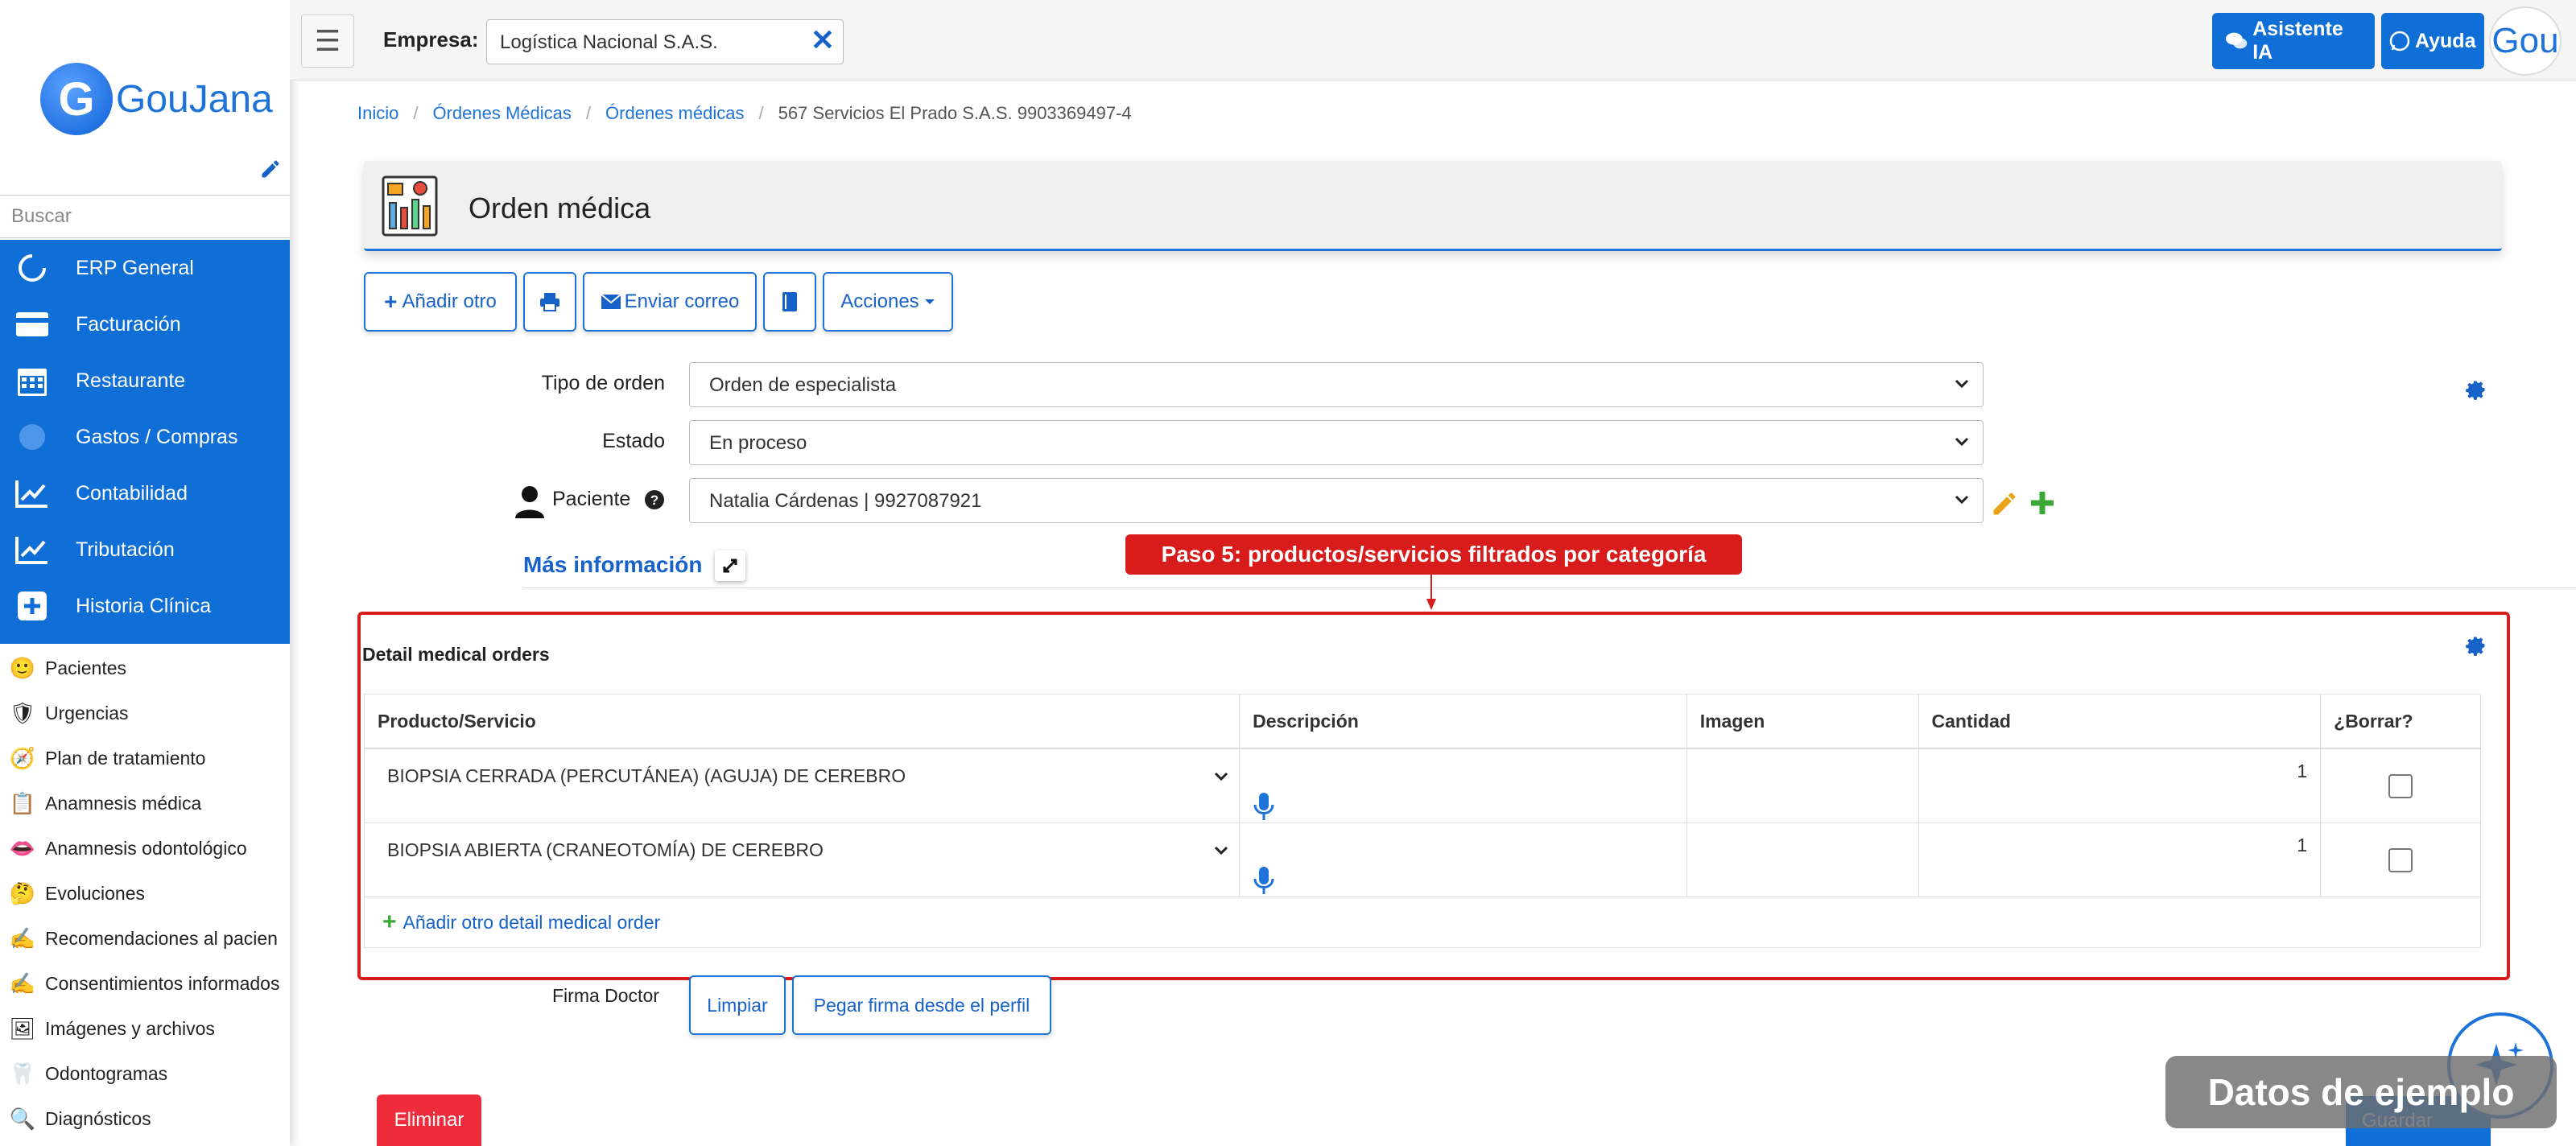 The height and width of the screenshot is (1146, 2576). I want to click on subnav-item-recomendaciones: ✍ Recomendaciones al pacien, so click(145, 938).